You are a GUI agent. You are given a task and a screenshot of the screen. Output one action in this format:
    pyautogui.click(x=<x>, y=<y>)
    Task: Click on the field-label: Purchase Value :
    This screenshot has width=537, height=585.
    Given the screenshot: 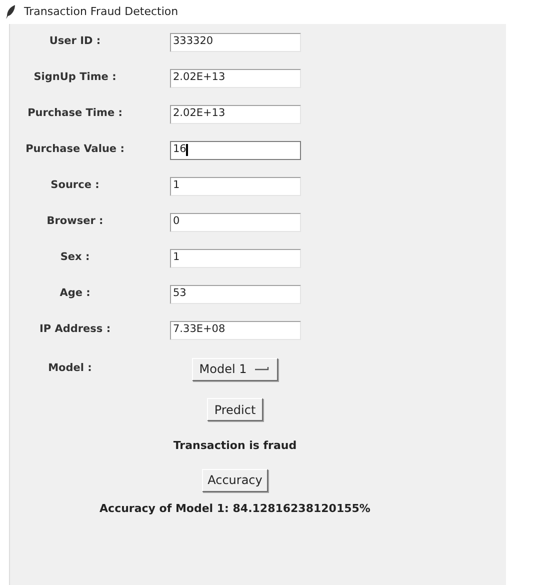 What is the action you would take?
    pyautogui.click(x=75, y=150)
    